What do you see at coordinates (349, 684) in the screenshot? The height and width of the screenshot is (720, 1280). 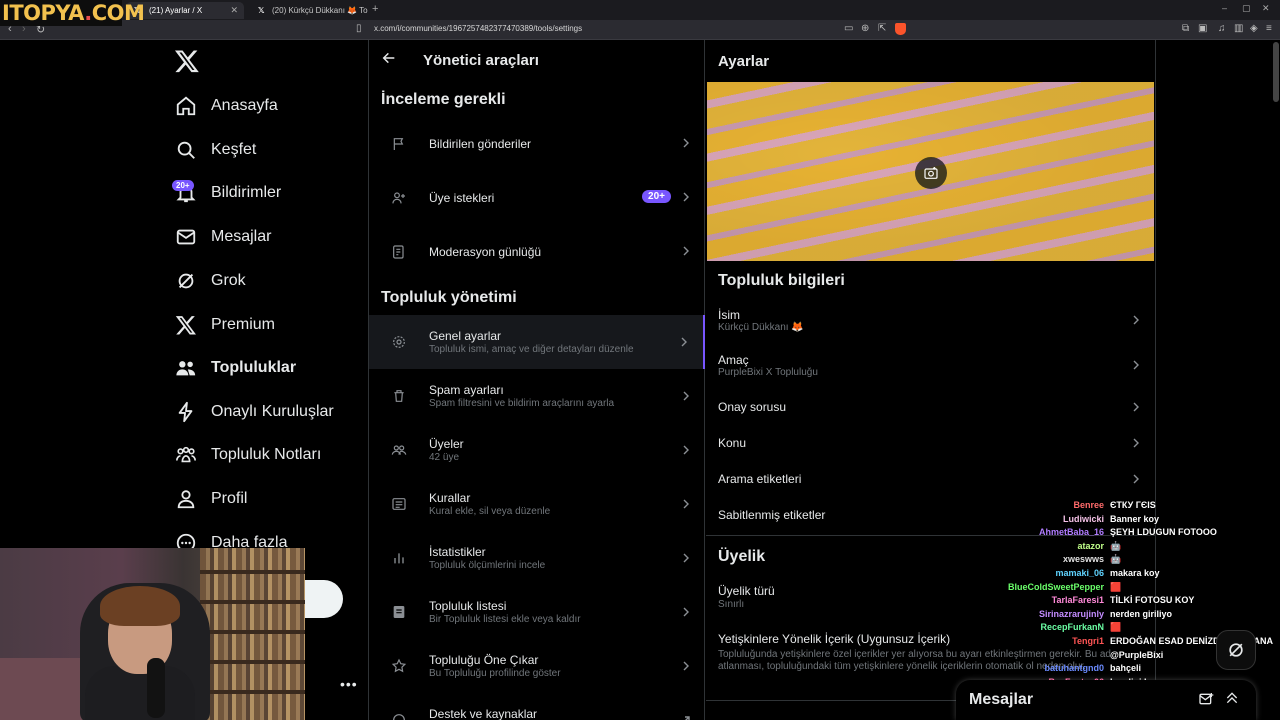 I see `account-more-icon: •••` at bounding box center [349, 684].